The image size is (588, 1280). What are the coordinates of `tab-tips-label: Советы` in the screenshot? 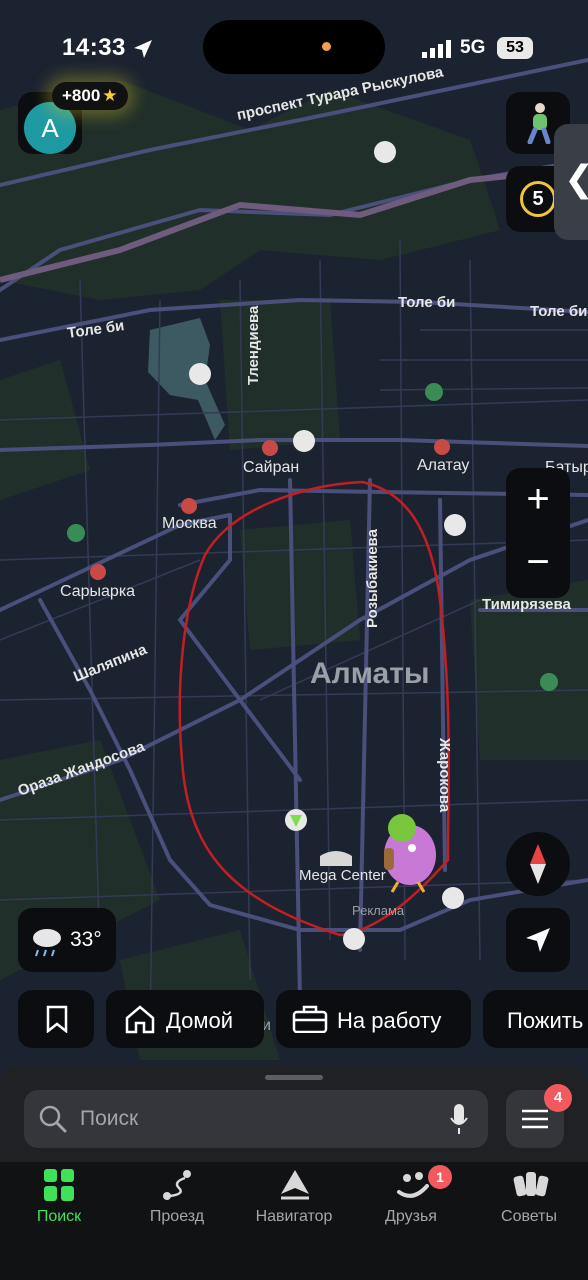 It's located at (529, 1216).